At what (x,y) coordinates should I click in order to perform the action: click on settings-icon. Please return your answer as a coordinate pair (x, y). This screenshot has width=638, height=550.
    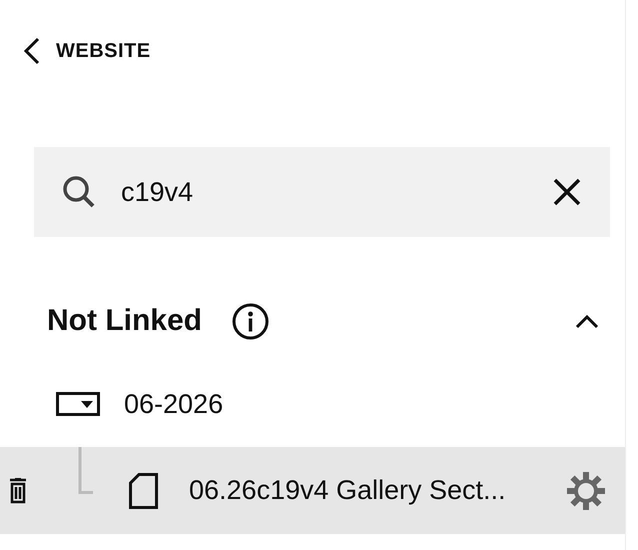
    Looking at the image, I should click on (586, 490).